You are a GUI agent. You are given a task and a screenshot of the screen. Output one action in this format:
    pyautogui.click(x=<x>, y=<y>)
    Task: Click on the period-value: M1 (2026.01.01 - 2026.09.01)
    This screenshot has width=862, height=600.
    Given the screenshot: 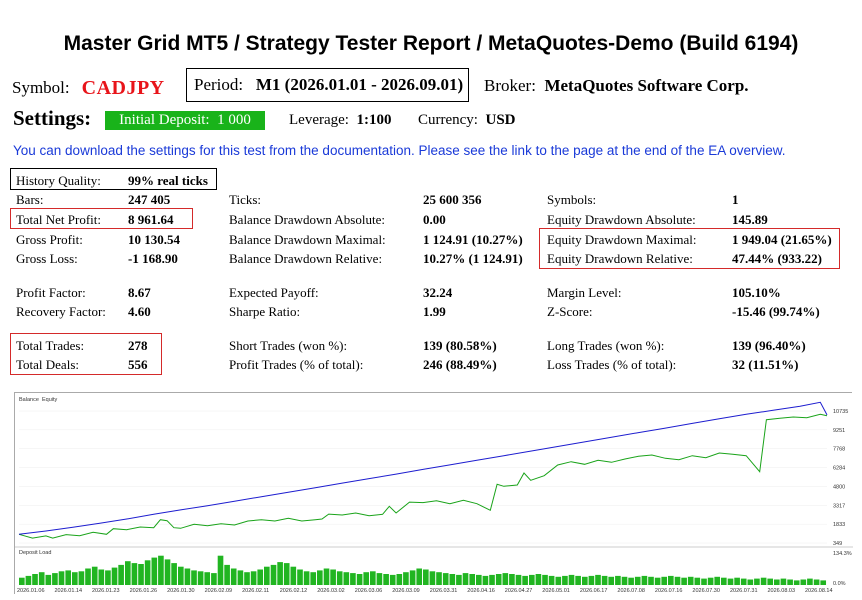 What is the action you would take?
    pyautogui.click(x=359, y=84)
    